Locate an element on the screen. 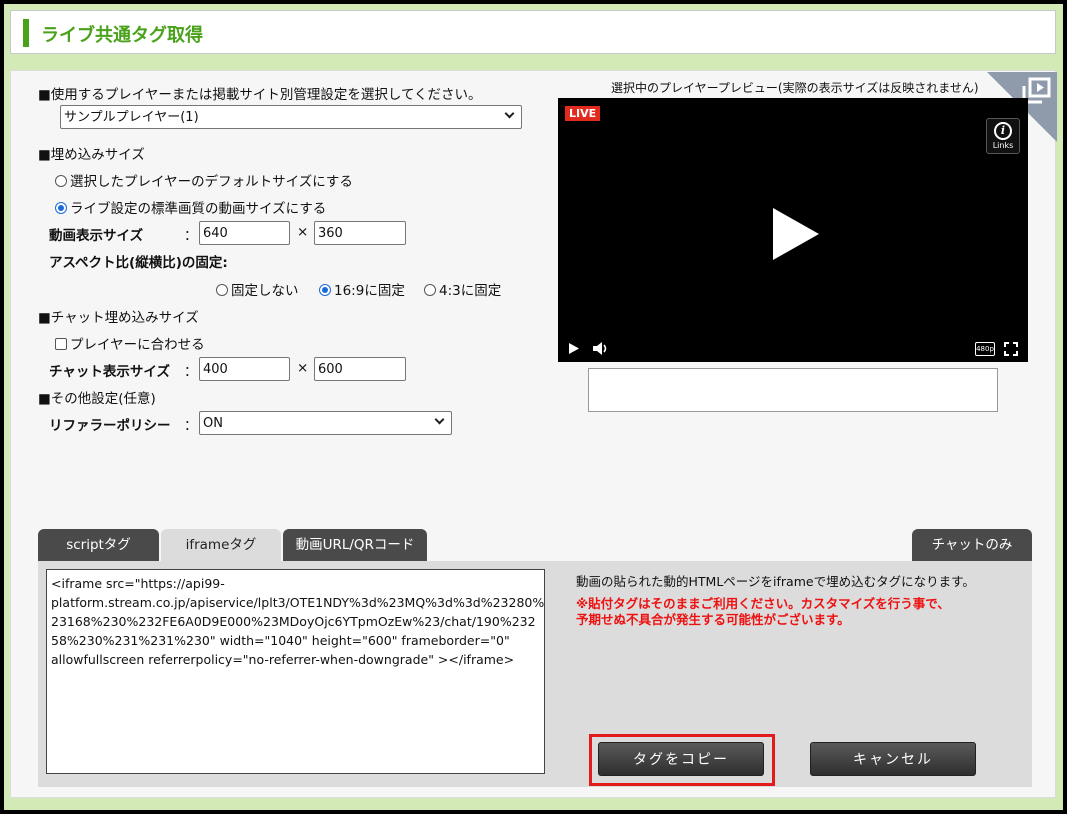 This screenshot has width=1067, height=814. radio-default-size: 選択したプレイヤーのデフォルトサイズにする is located at coordinates (204, 180).